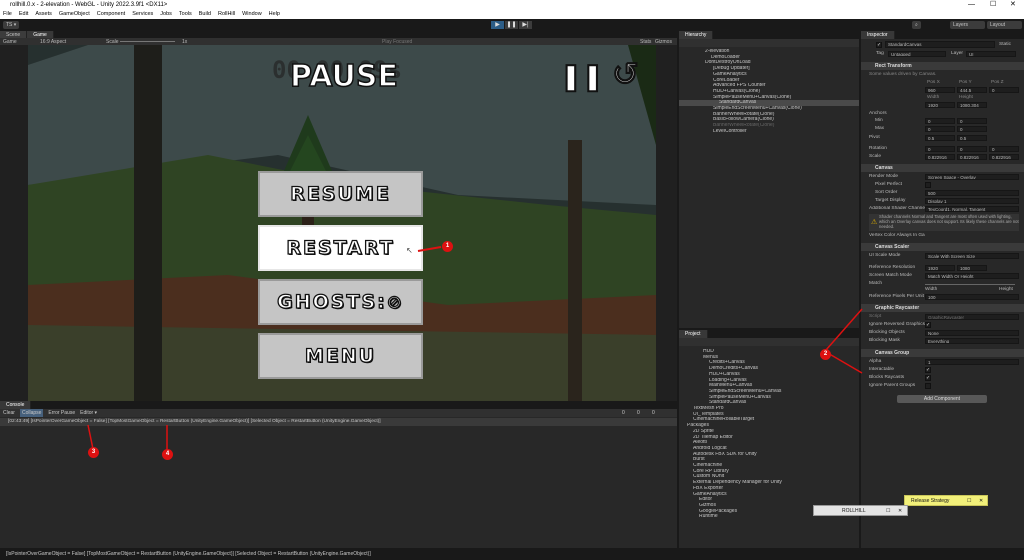 This screenshot has height=560, width=1024. I want to click on annotation-marker-1: 1, so click(447, 246).